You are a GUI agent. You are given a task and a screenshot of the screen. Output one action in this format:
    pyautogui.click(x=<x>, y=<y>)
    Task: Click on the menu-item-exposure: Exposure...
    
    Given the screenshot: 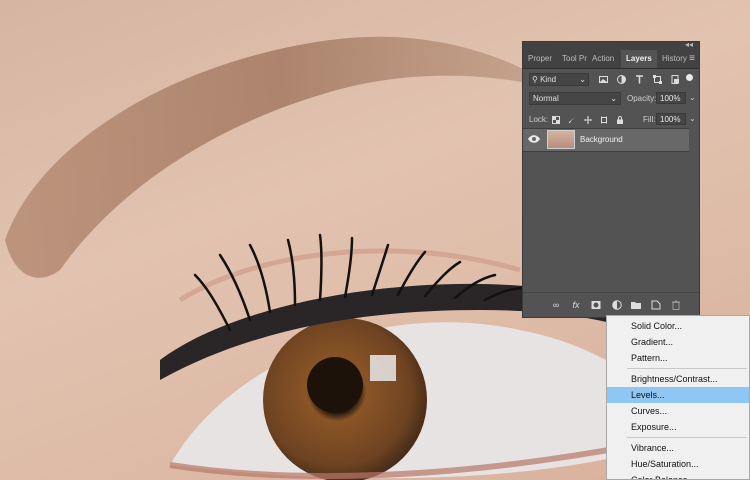 What is the action you would take?
    pyautogui.click(x=678, y=427)
    